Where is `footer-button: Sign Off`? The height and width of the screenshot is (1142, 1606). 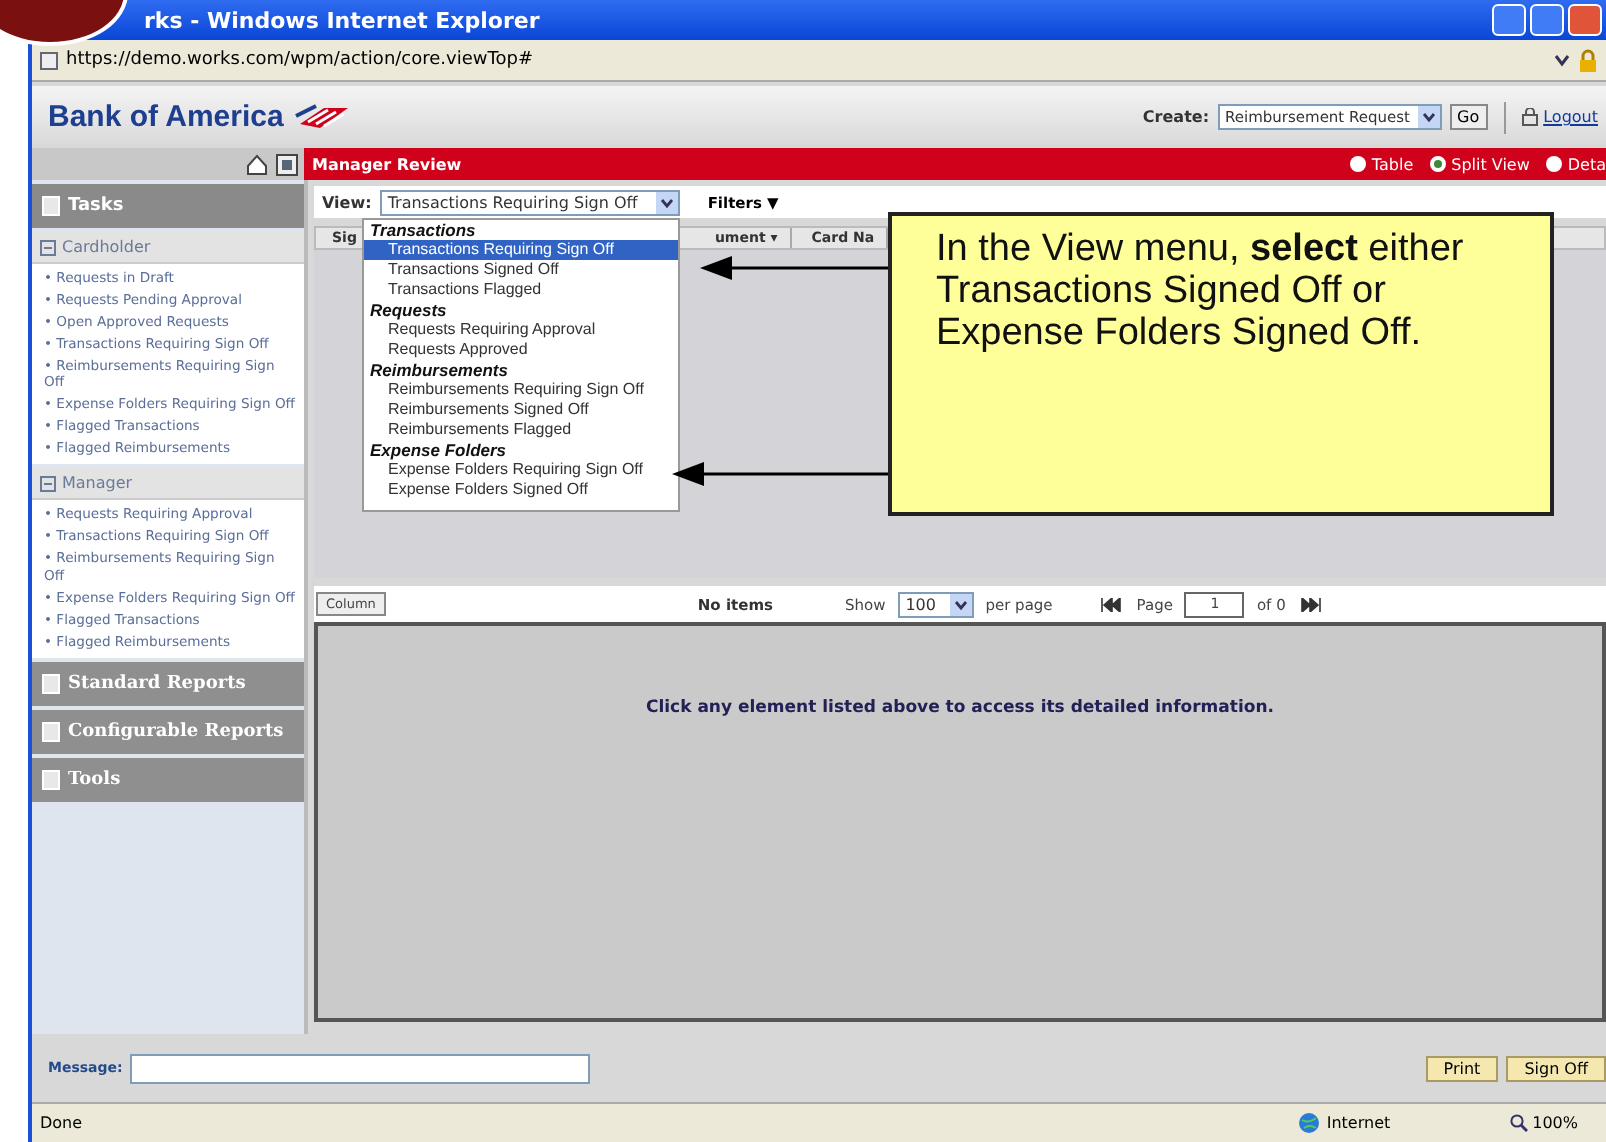 footer-button: Sign Off is located at coordinates (1556, 1068).